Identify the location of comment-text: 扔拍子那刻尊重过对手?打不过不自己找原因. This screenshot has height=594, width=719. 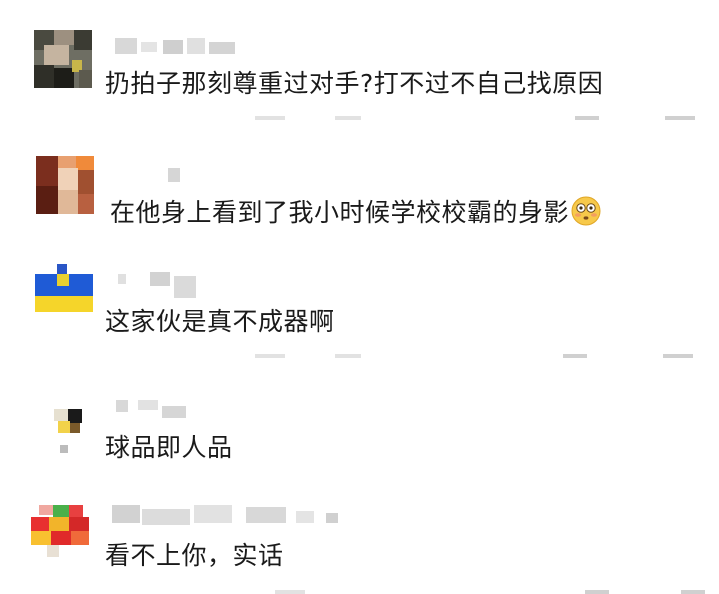
(354, 83).